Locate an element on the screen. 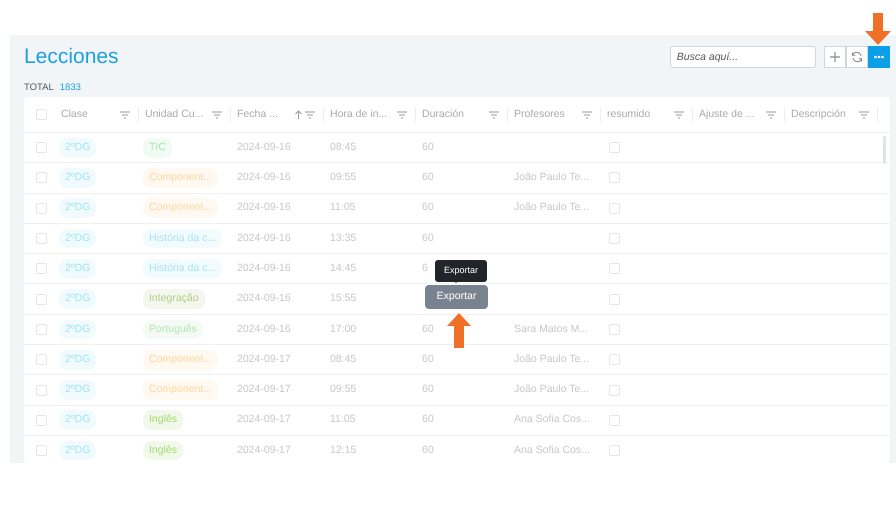  total-label: TOTAL is located at coordinates (39, 87).